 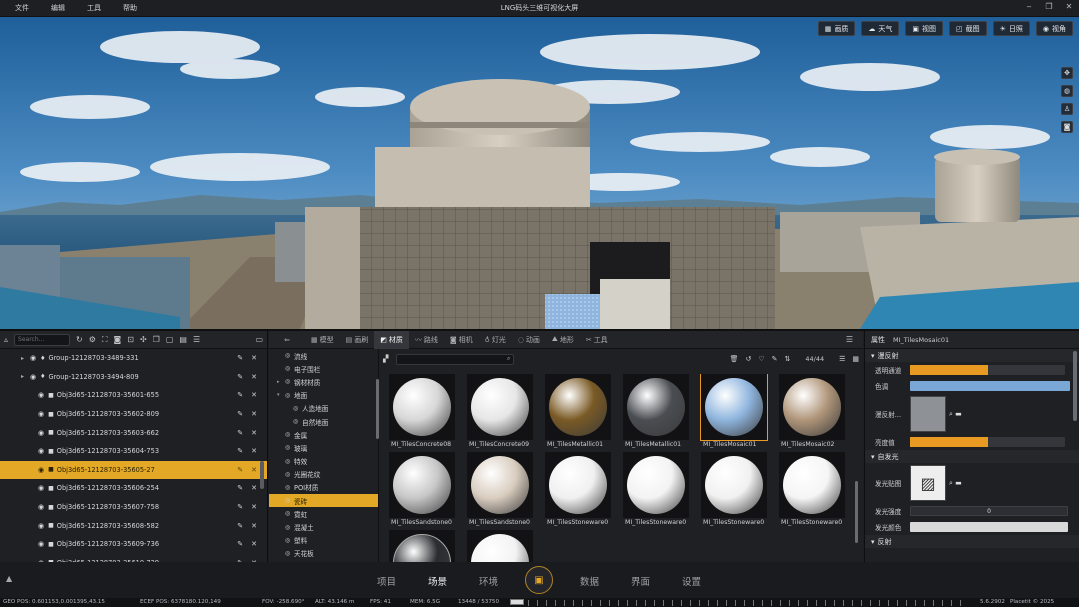 I want to click on tree-row: ◉ ■ Obj3d65-12128703-35604-753 ✎ ✕, so click(x=133, y=451).